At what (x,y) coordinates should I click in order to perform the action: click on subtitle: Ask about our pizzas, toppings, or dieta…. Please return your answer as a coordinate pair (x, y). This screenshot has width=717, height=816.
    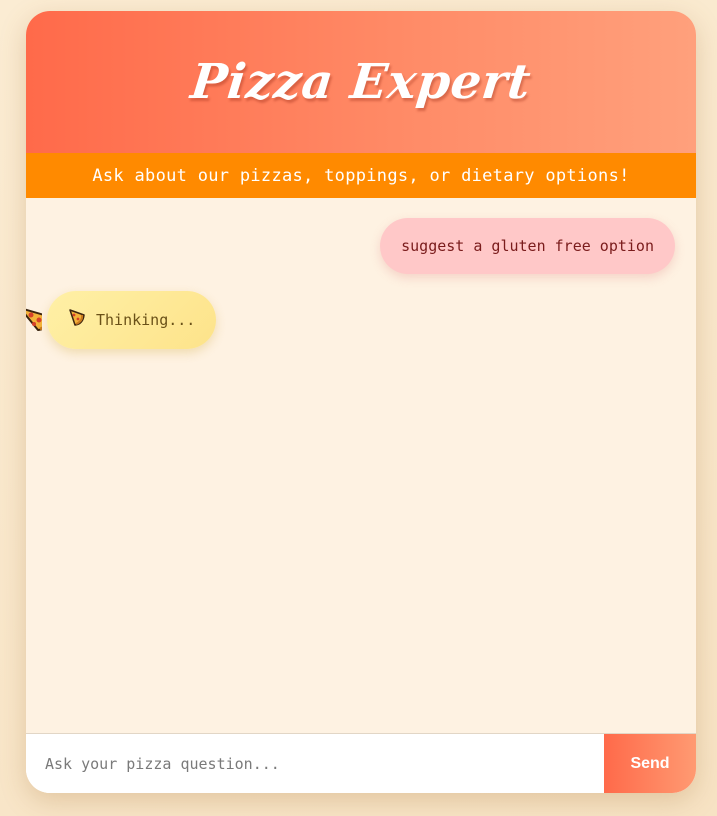
    Looking at the image, I should click on (361, 175).